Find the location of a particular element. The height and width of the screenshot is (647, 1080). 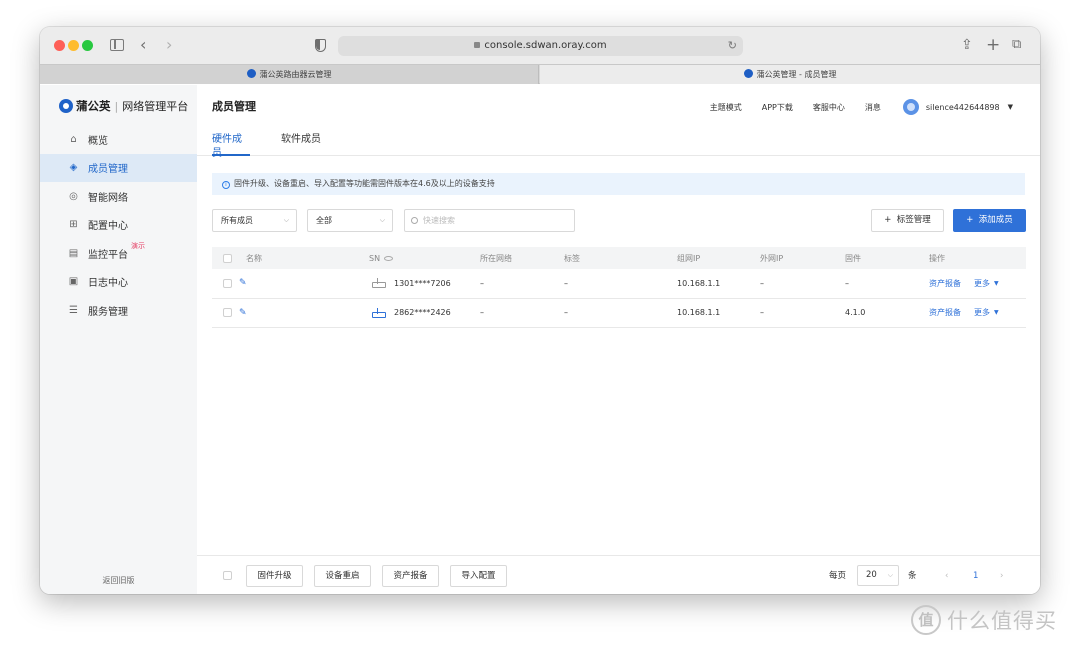

firmware-cell: 4.1.0 is located at coordinates (855, 313).